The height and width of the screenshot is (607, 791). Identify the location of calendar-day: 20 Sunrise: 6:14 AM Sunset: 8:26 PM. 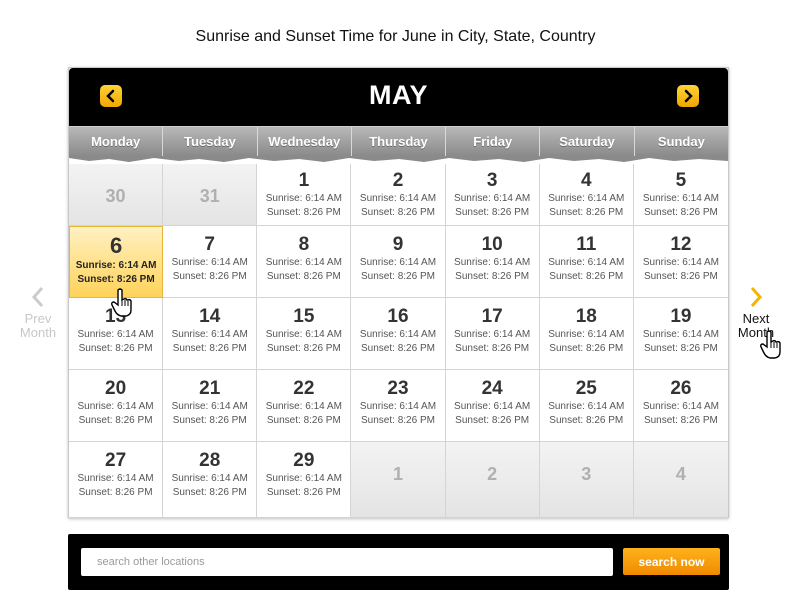
(116, 406).